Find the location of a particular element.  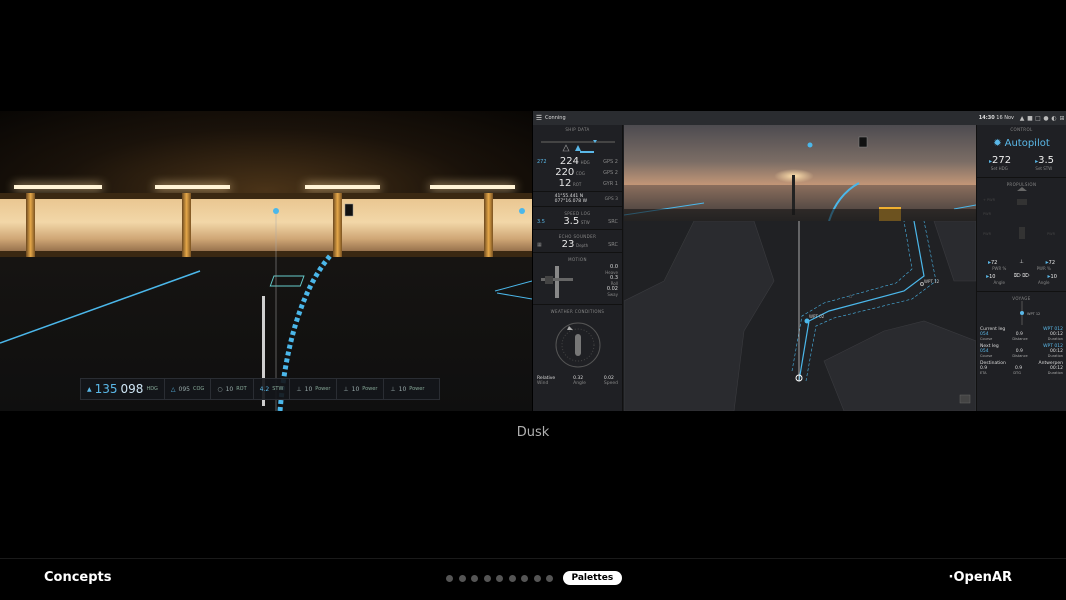

camera-feed is located at coordinates (800, 173).